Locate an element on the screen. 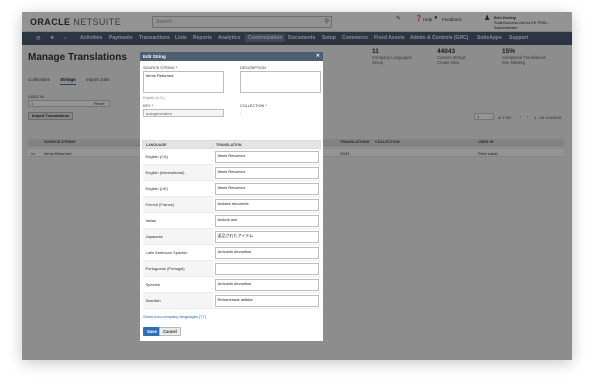 The height and width of the screenshot is (391, 594). translation-row-ja: Japanese 返品されたアイテム is located at coordinates (231, 236).